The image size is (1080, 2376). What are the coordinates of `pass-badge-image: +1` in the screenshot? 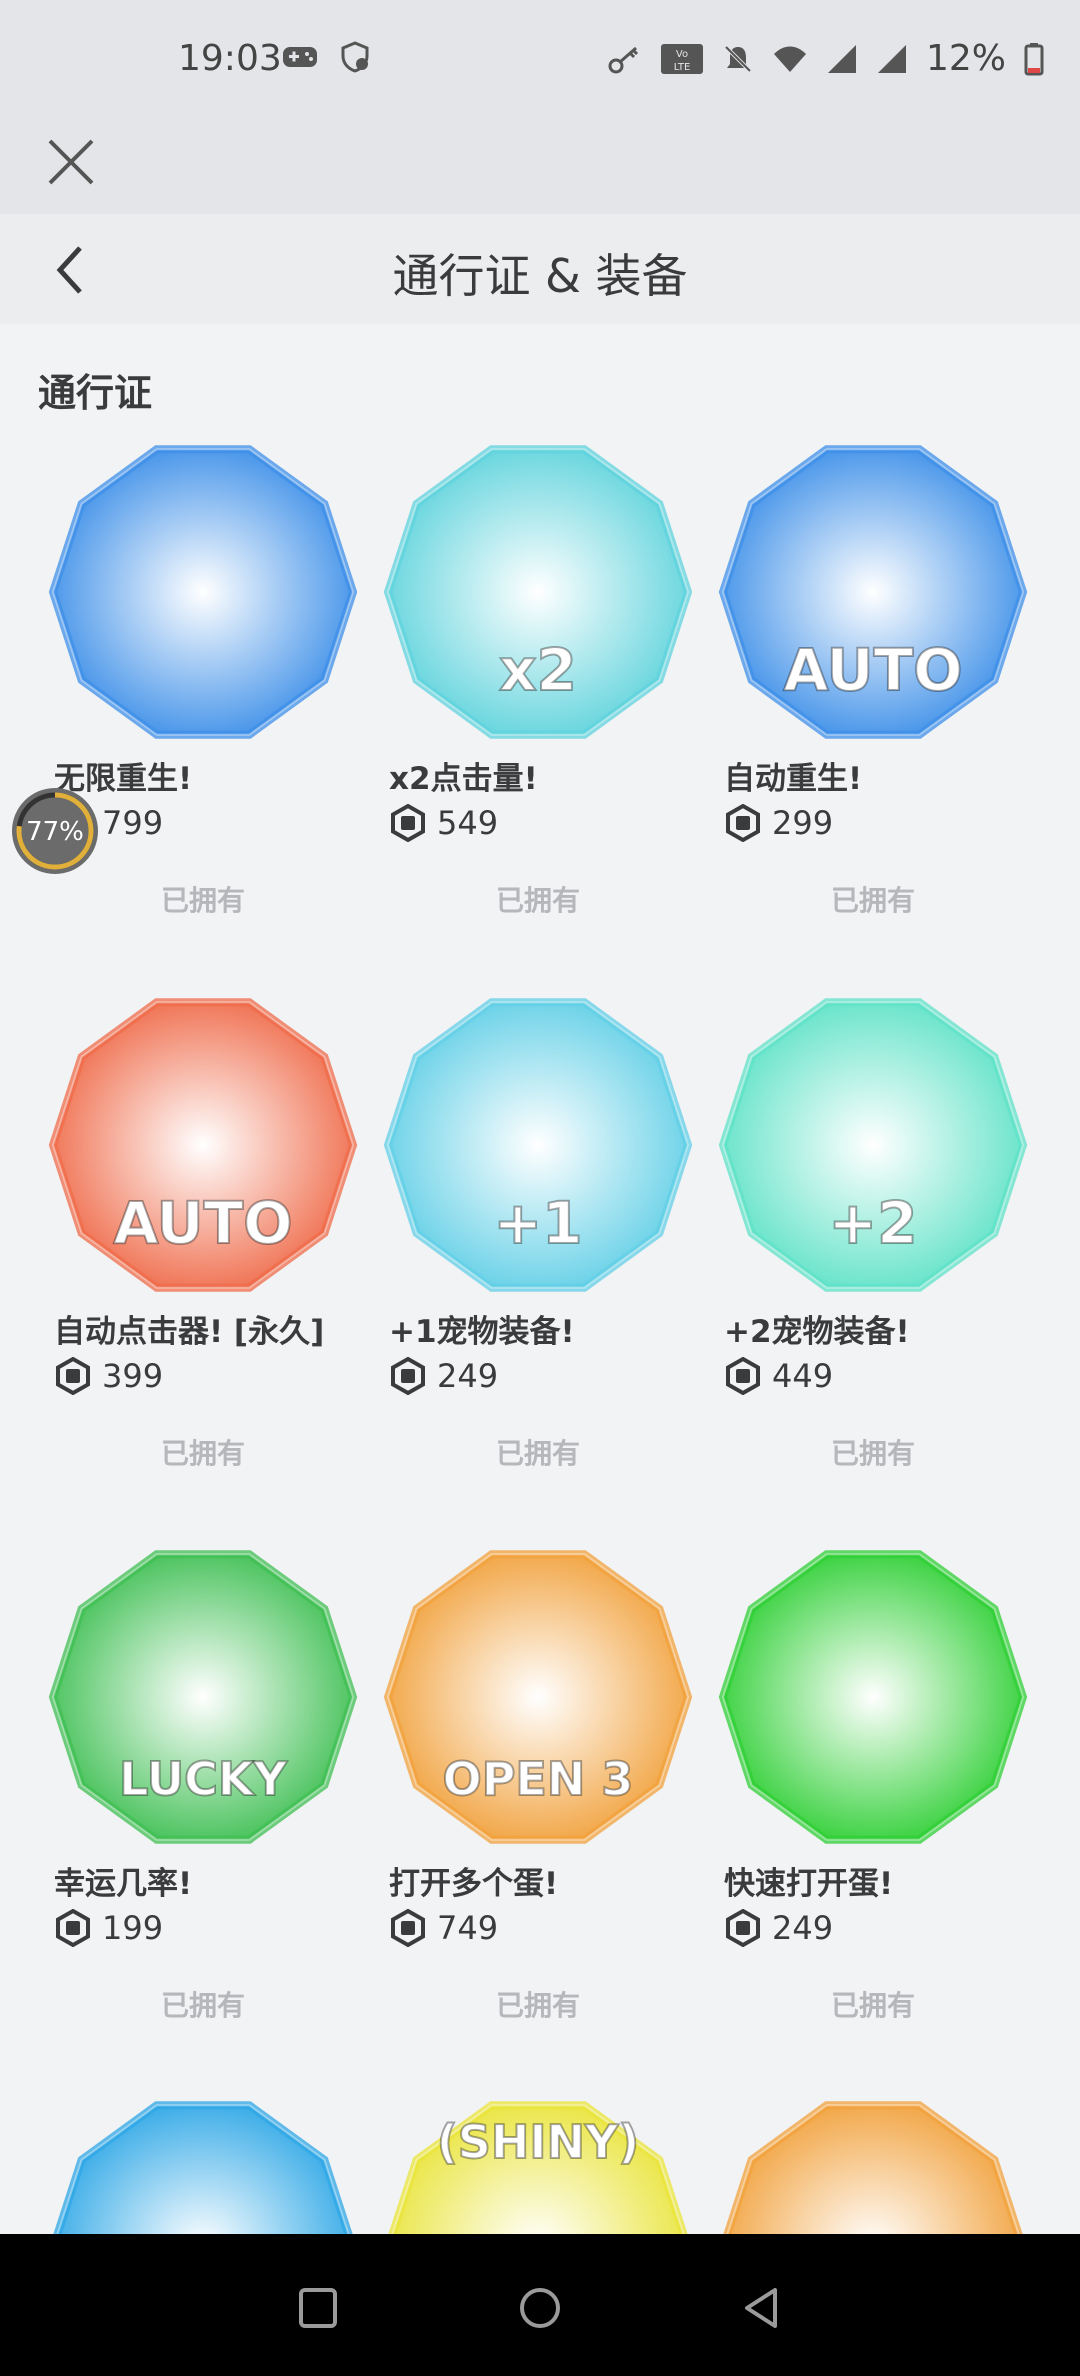 It's located at (538, 1145).